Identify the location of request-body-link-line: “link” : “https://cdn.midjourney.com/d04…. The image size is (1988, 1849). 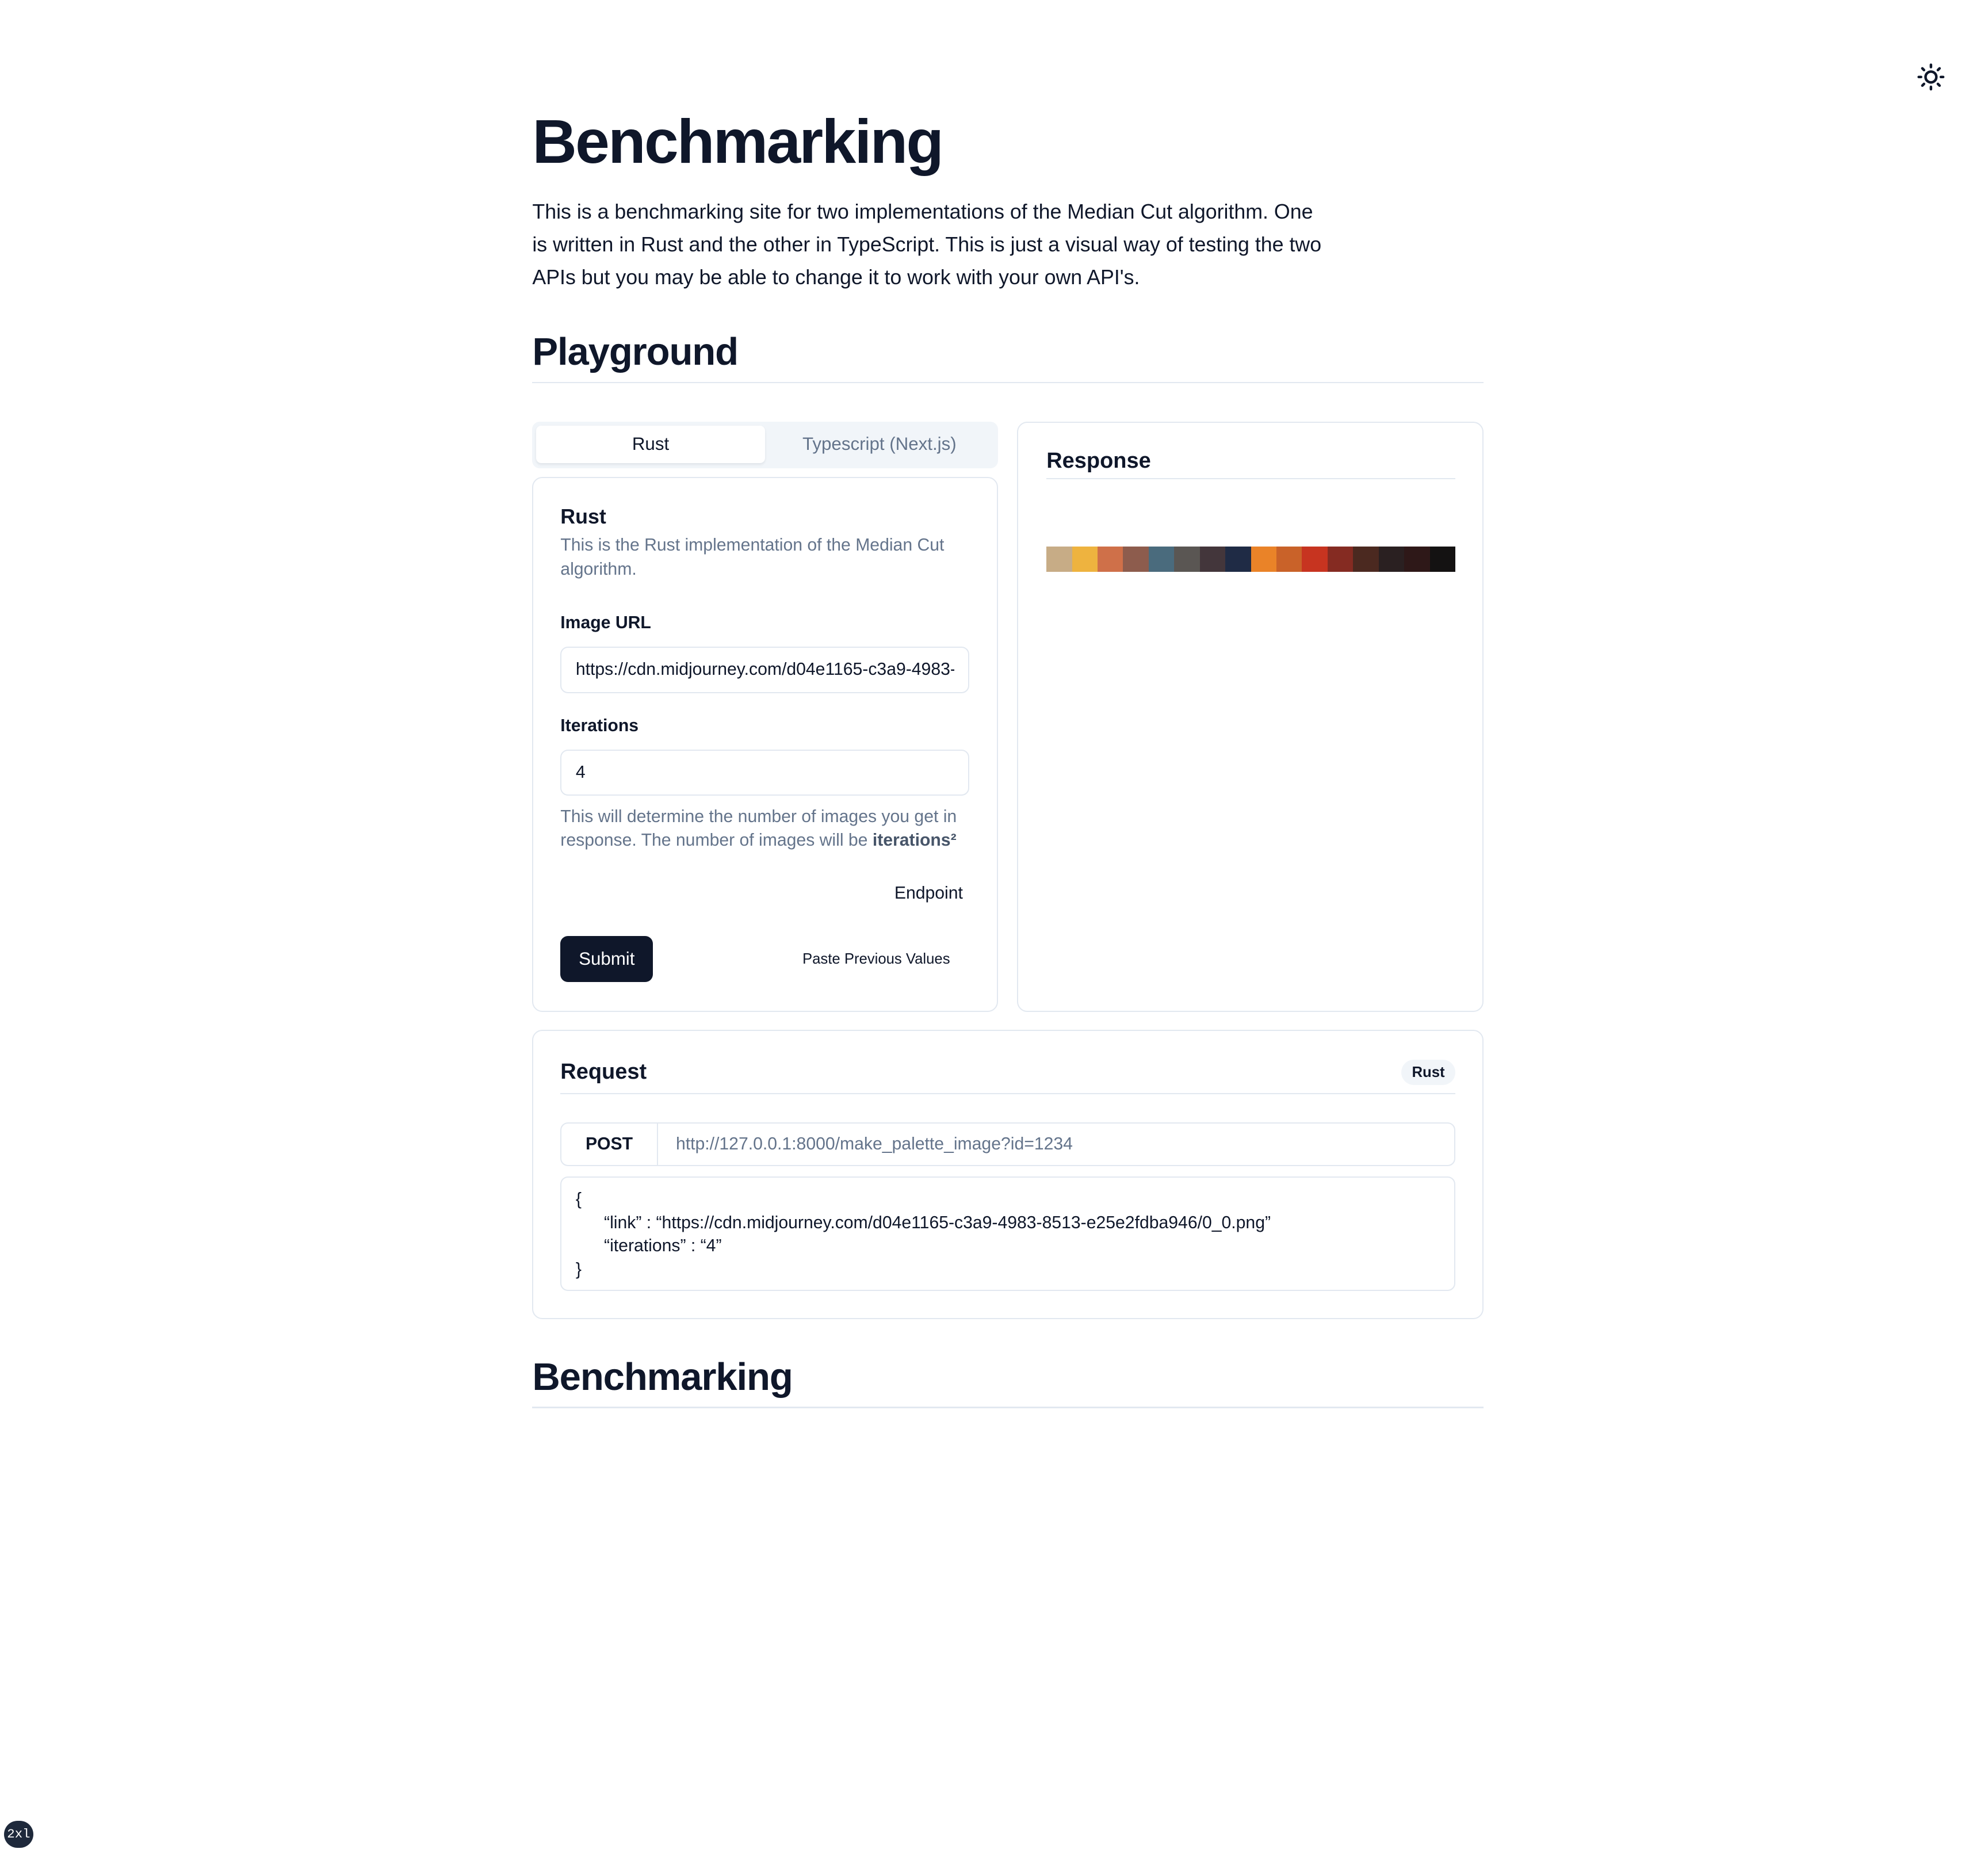
(938, 1222).